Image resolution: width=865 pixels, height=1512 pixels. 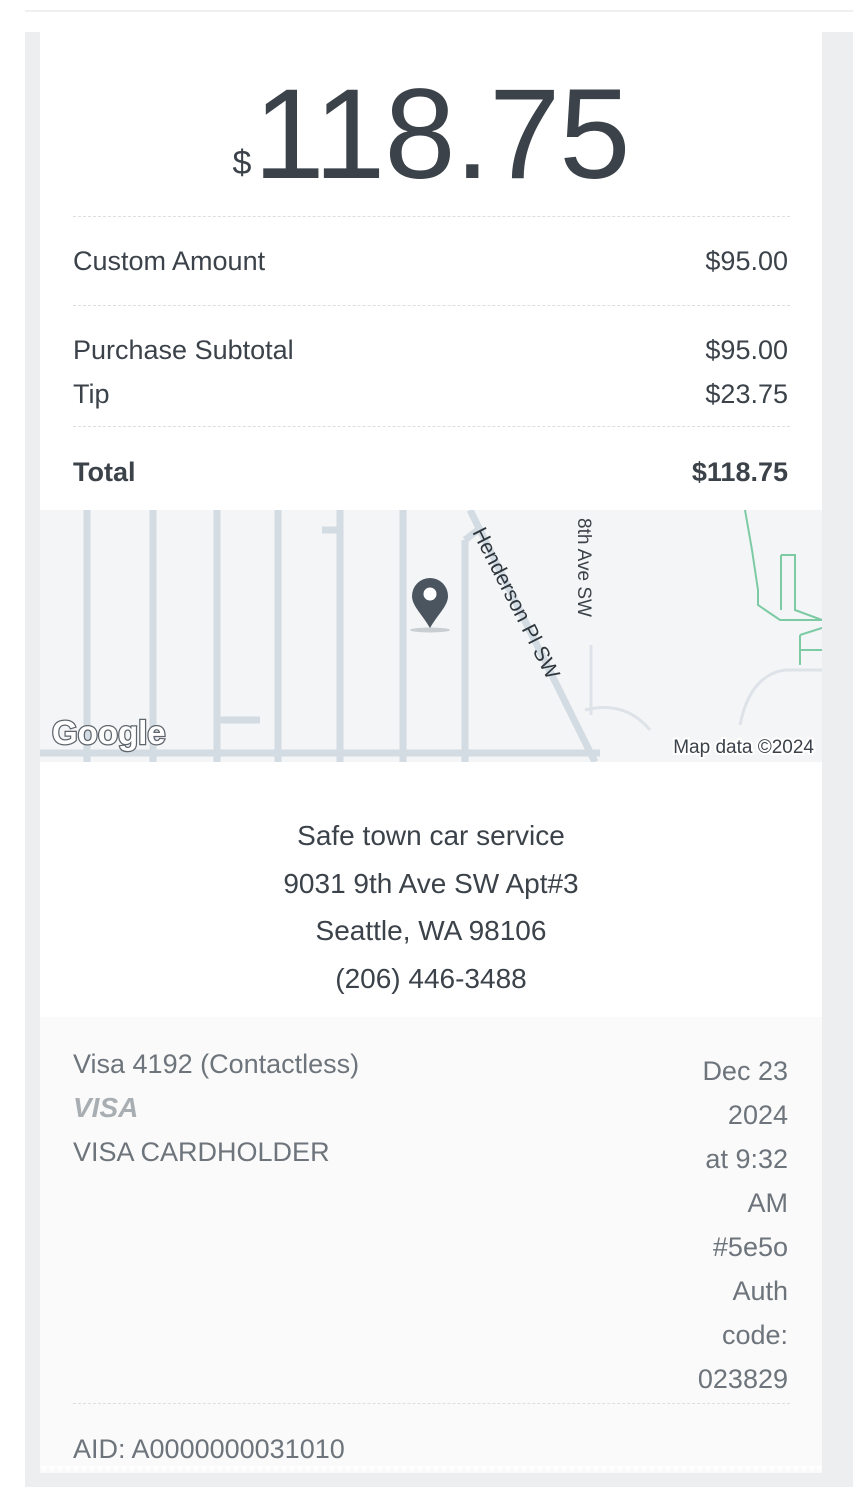 What do you see at coordinates (754, 1335) in the screenshot?
I see `auth-code-line: code:` at bounding box center [754, 1335].